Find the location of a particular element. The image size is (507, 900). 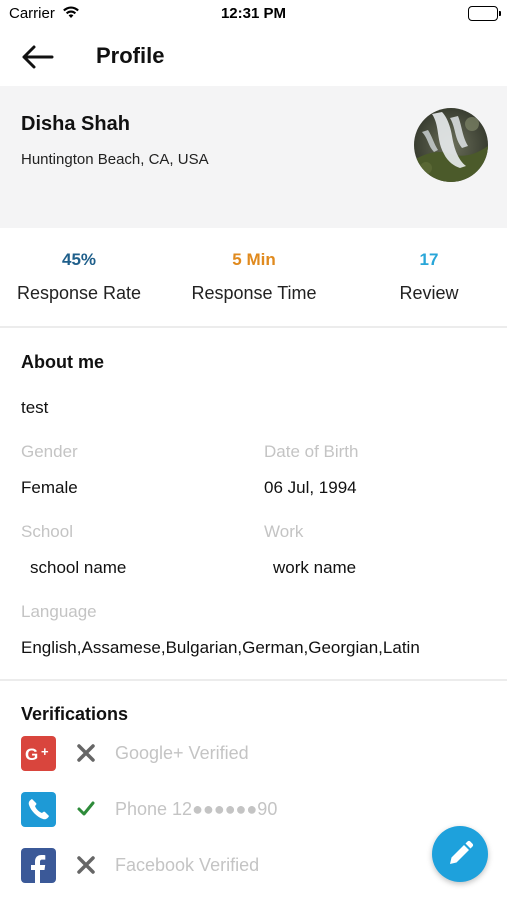

pencil-icon is located at coordinates (462, 852).